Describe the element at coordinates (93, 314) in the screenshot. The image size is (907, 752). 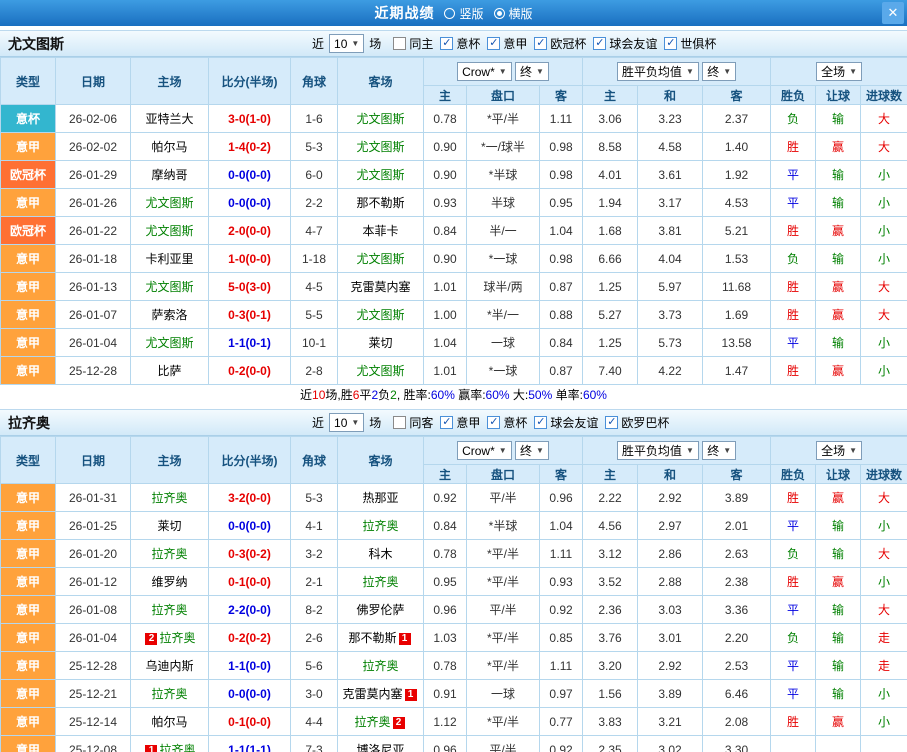
I see `match-date: 26-01-07` at that location.